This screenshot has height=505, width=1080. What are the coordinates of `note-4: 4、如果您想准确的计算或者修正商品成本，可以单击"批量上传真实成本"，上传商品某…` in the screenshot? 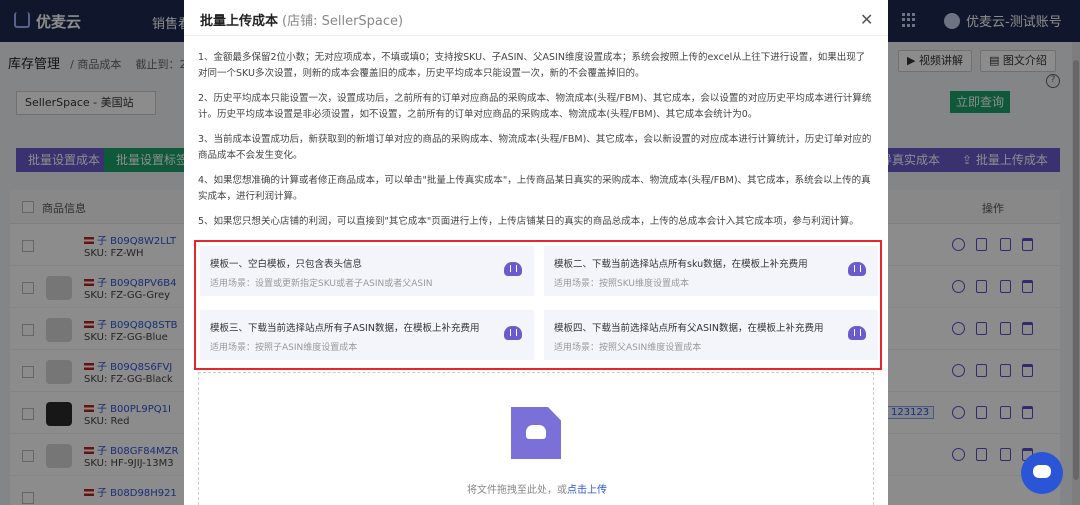 It's located at (534, 188).